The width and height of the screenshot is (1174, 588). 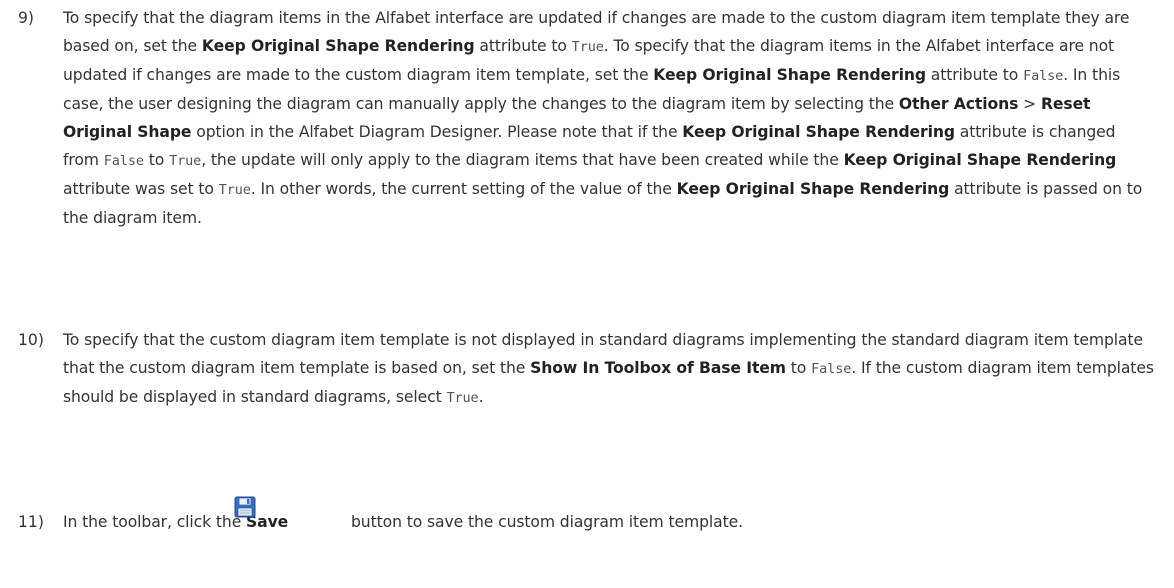 I want to click on step-number: 11), so click(x=31, y=522).